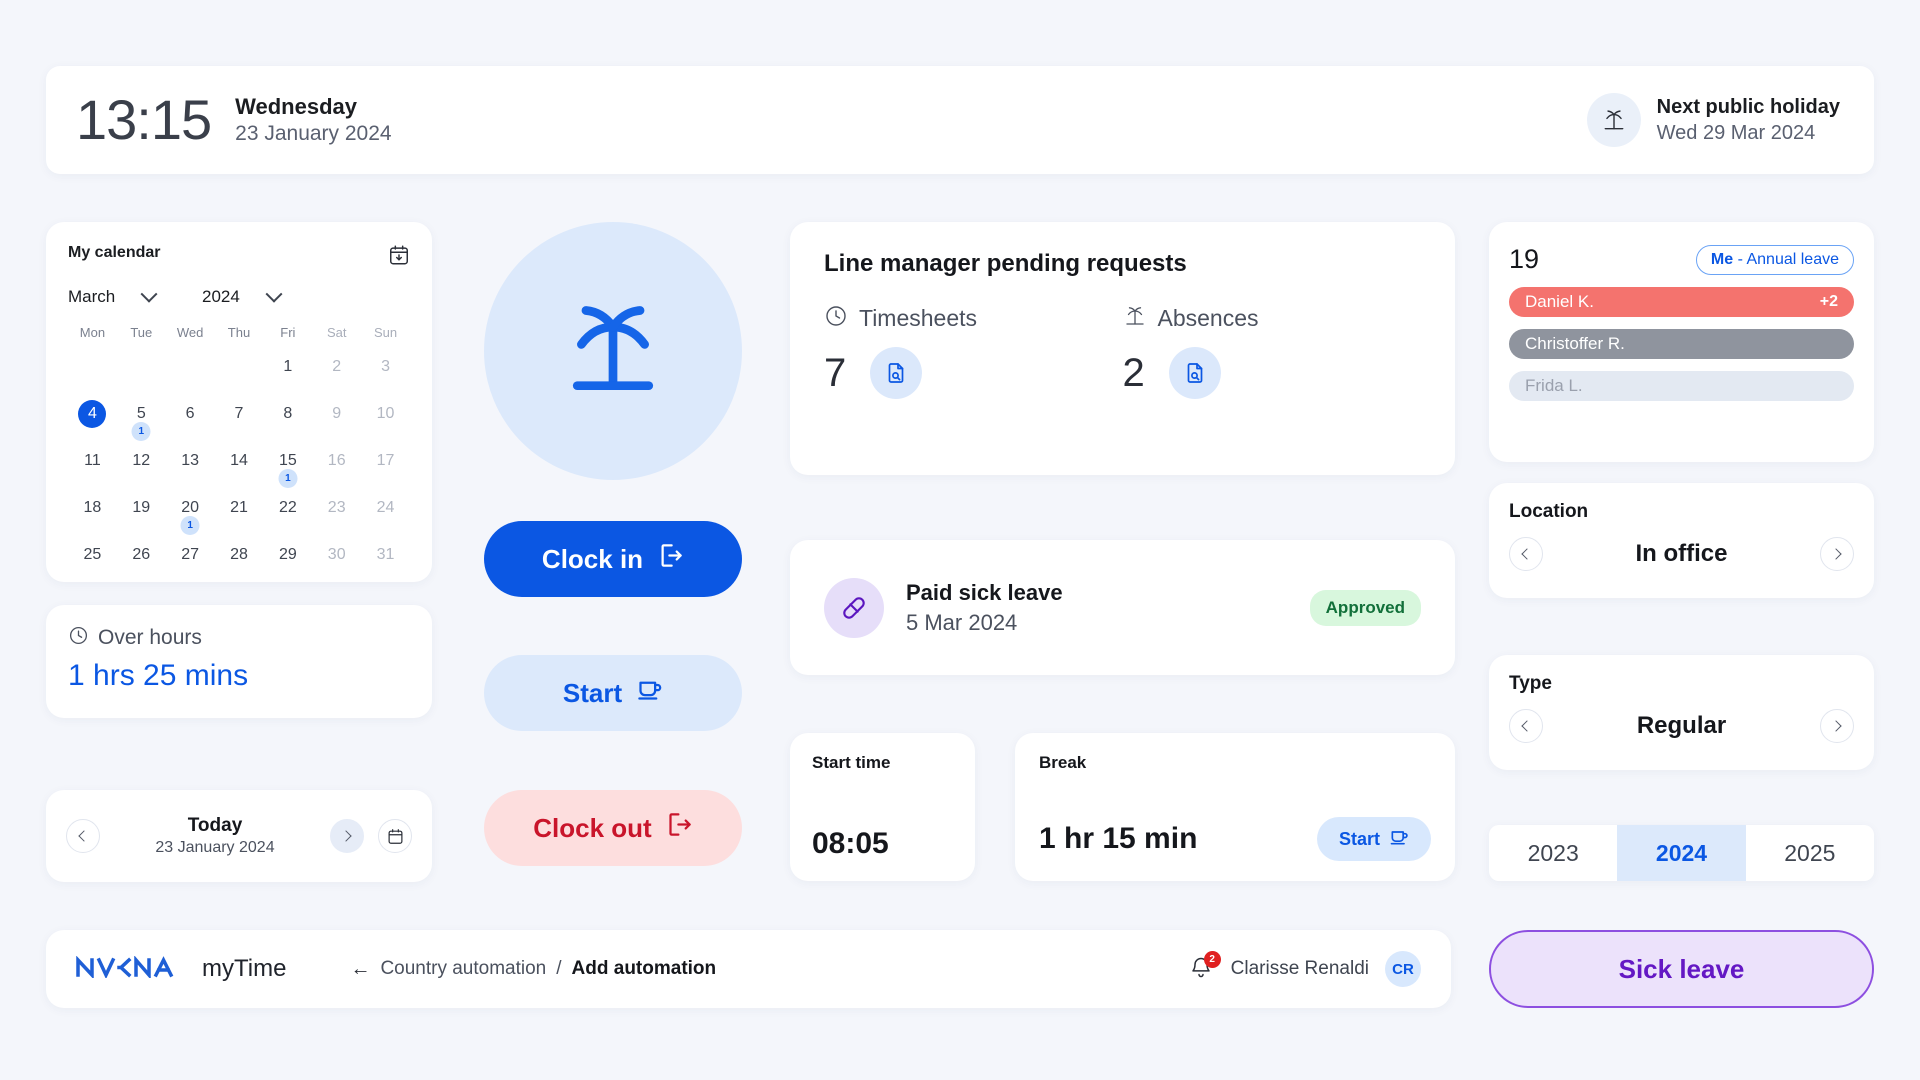  I want to click on calendar-day-cell: 3, so click(385, 371).